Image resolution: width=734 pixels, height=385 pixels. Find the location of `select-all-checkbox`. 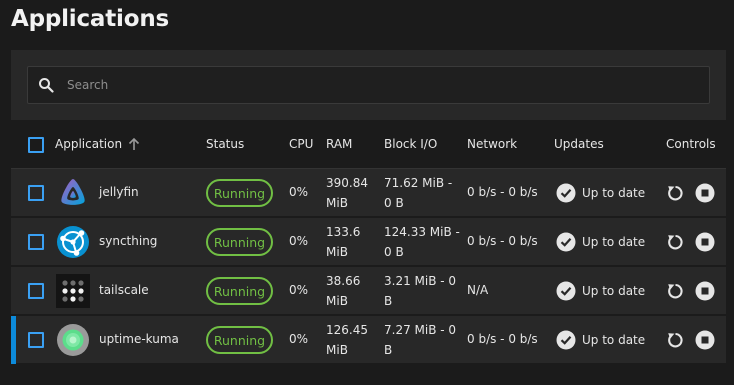

select-all-checkbox is located at coordinates (36, 145).